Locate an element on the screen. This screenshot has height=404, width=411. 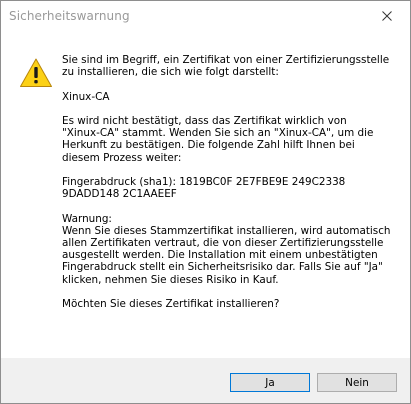
close-button is located at coordinates (387, 16).